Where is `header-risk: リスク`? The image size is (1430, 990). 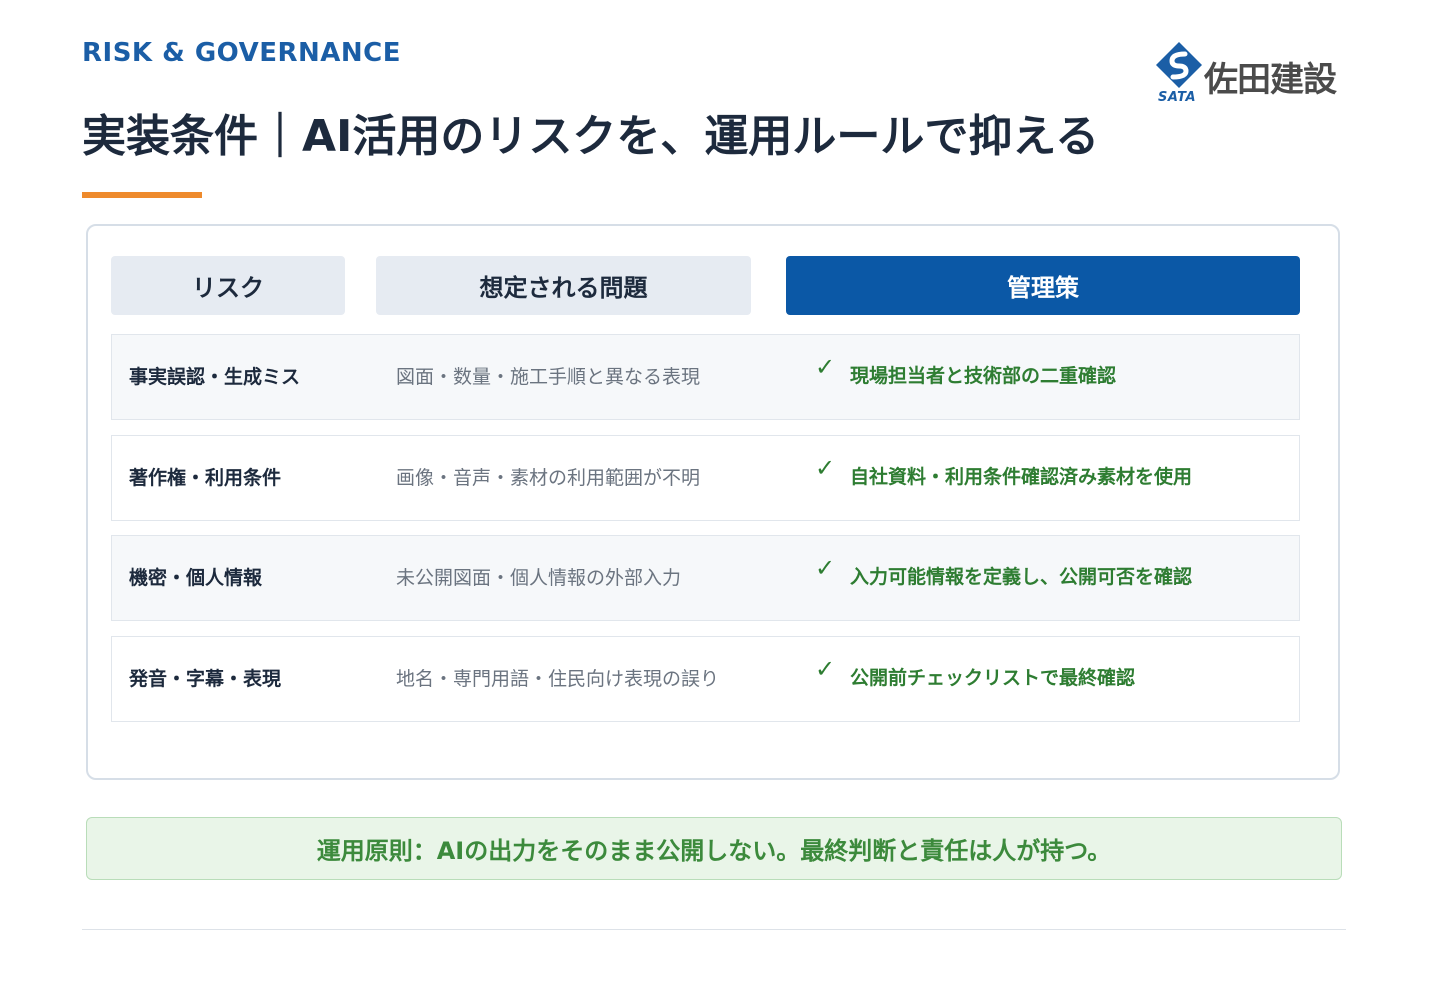
header-risk: リスク is located at coordinates (228, 285).